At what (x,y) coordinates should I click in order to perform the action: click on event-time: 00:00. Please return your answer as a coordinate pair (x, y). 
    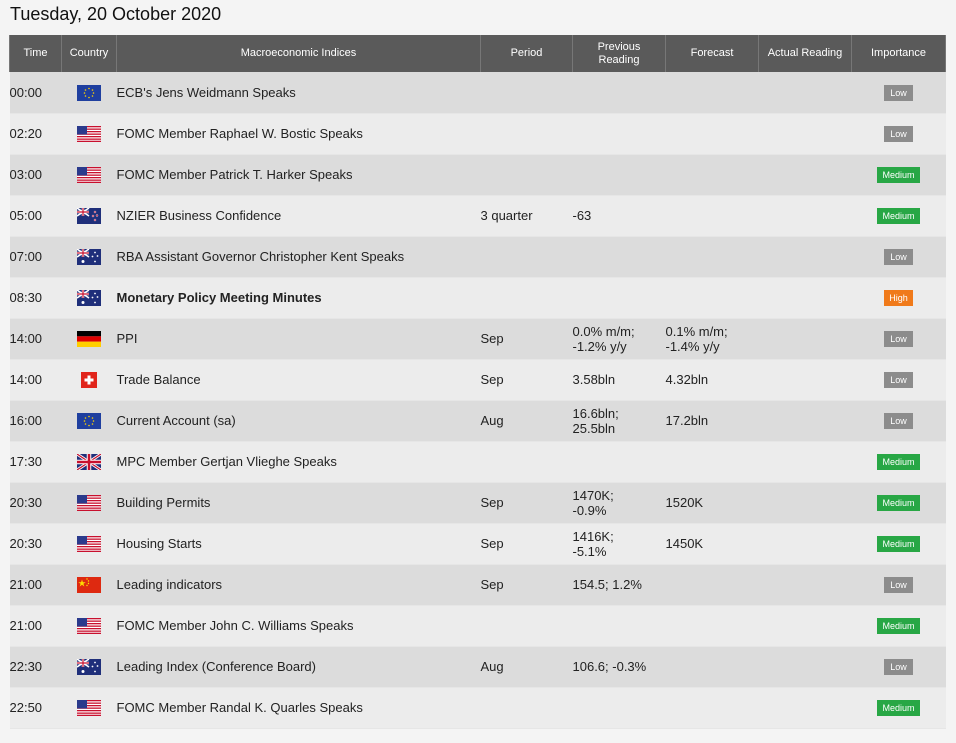
    Looking at the image, I should click on (35, 93).